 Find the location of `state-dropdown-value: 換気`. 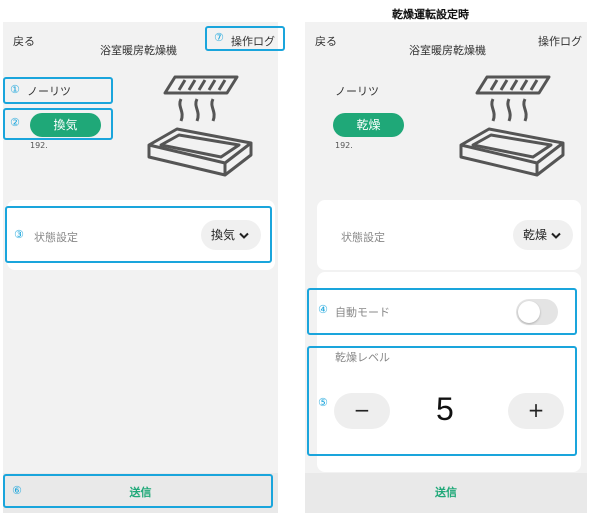

state-dropdown-value: 換気 is located at coordinates (223, 235).